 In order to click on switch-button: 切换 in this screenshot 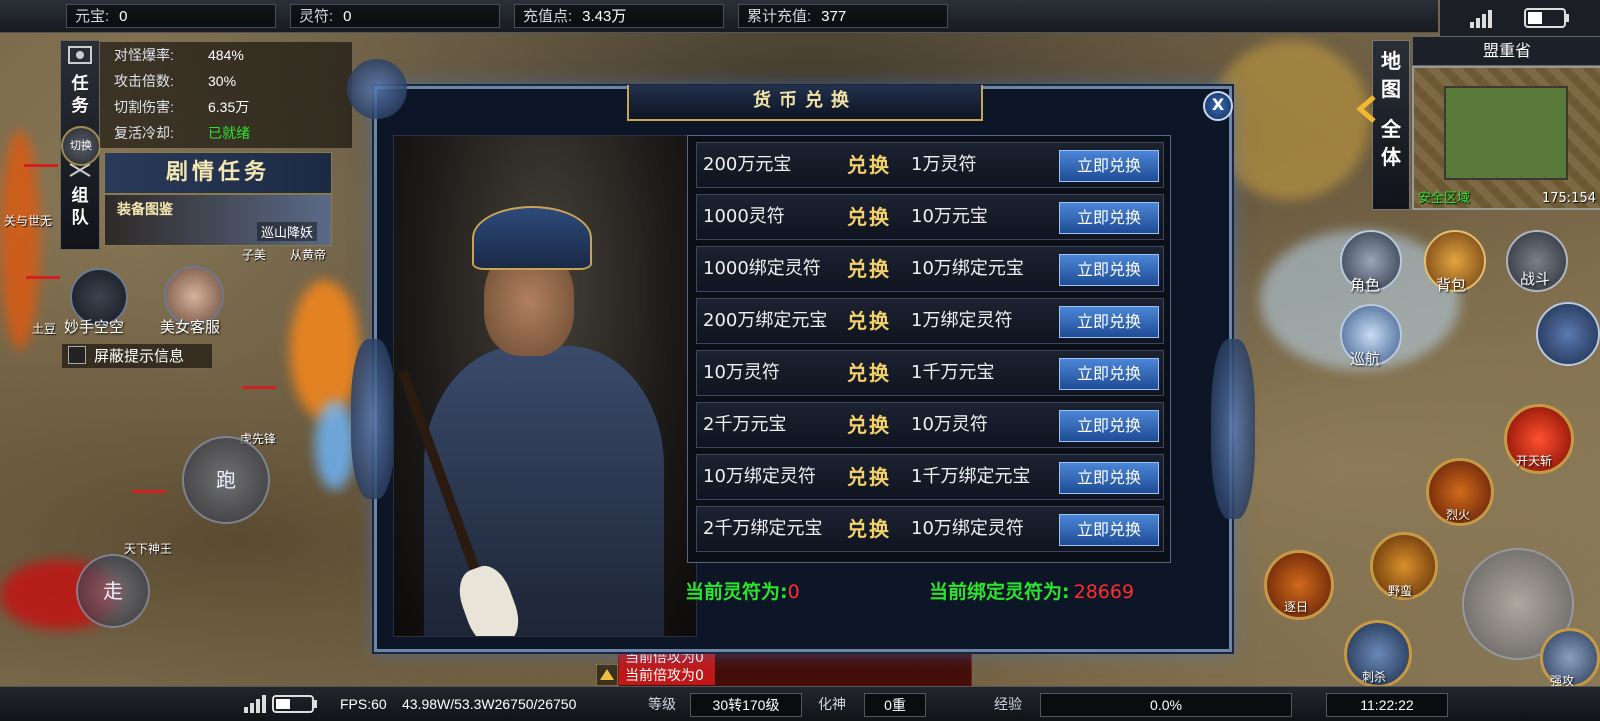, I will do `click(81, 146)`.